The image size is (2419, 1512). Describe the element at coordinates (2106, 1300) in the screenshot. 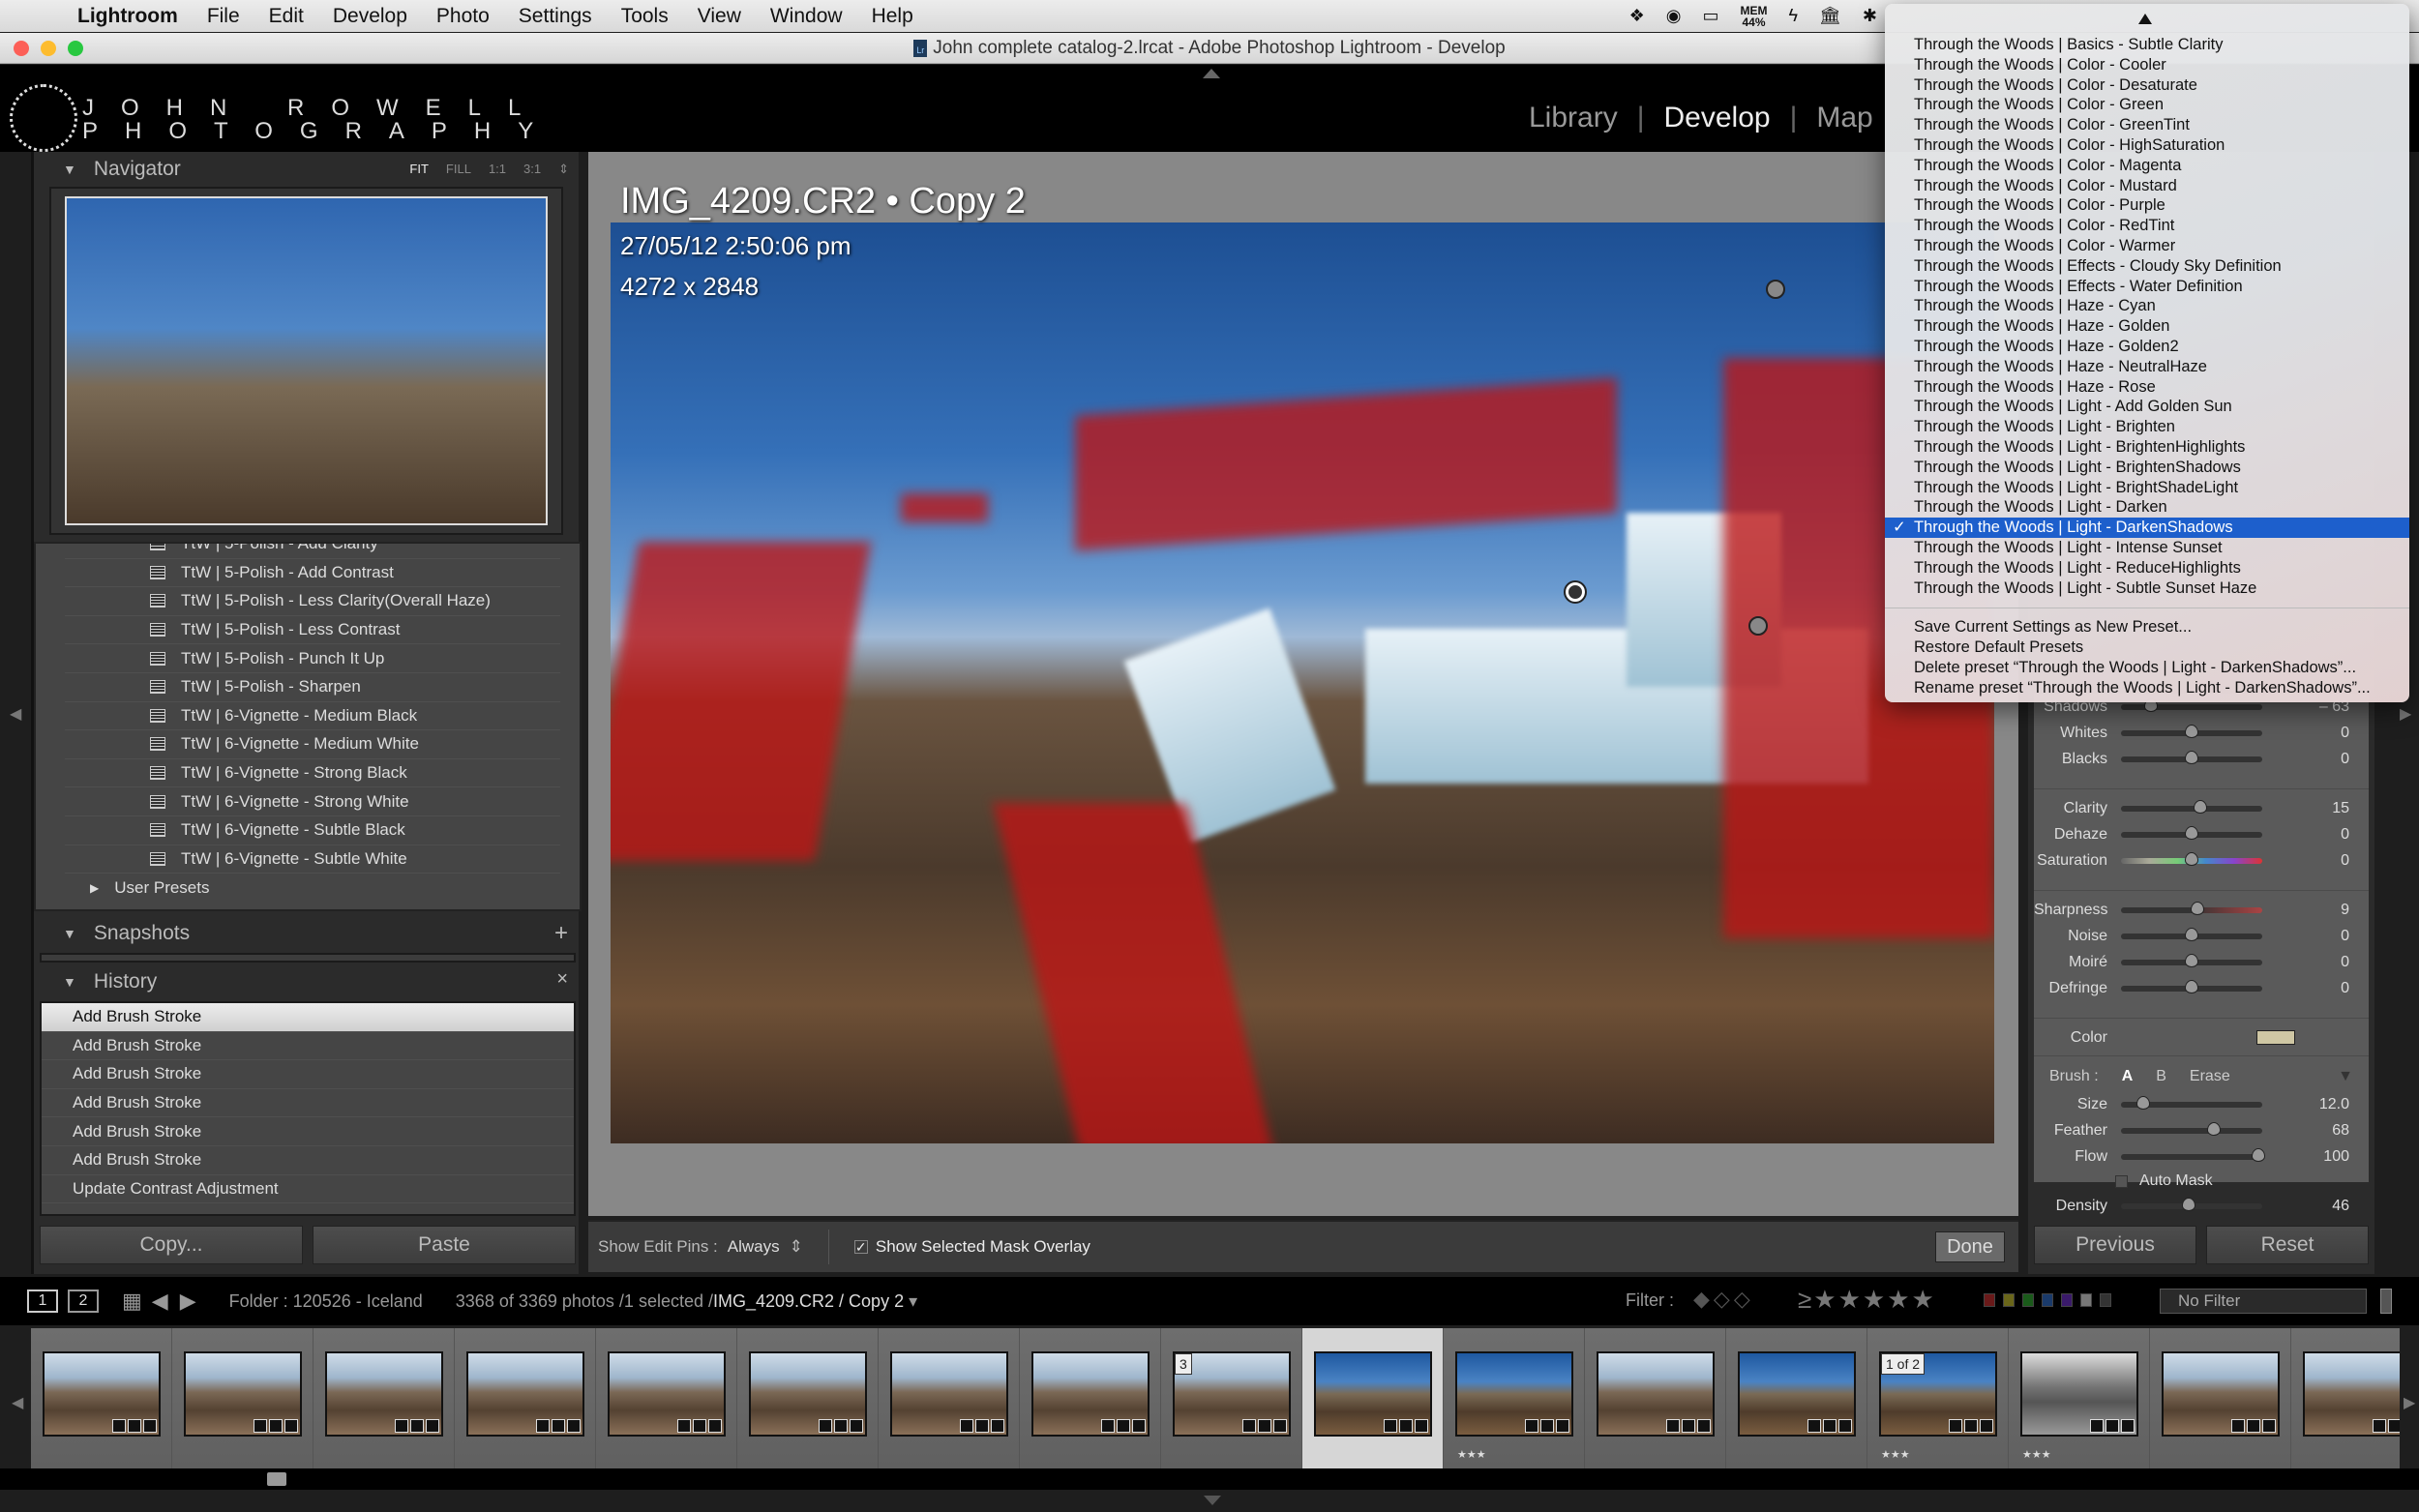

I see `no-label-filter` at that location.